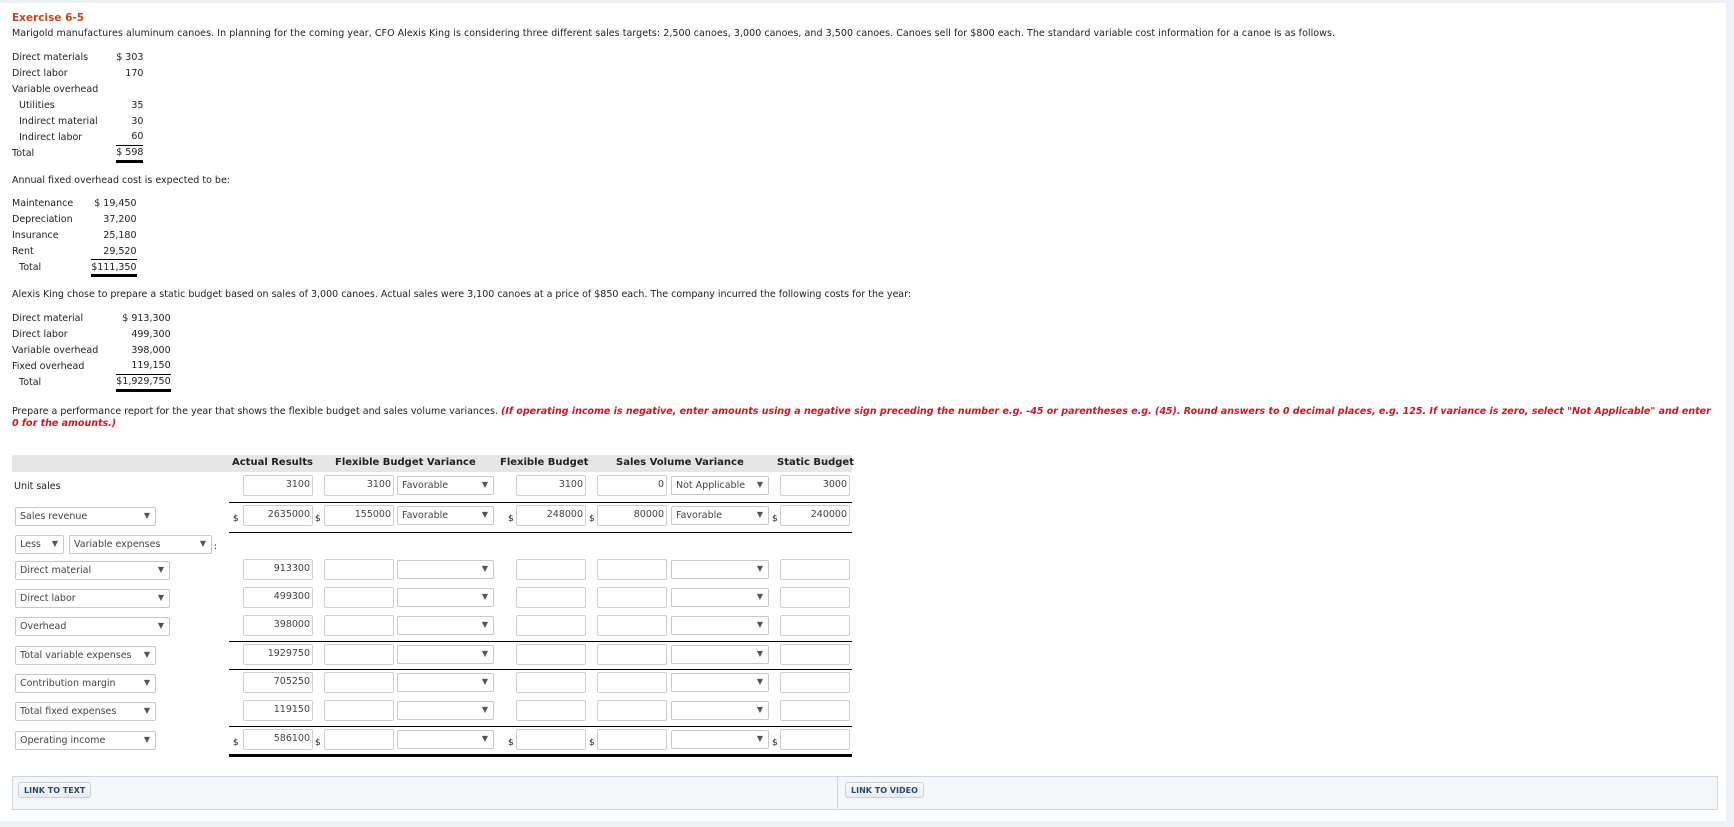 This screenshot has height=827, width=1734. I want to click on link-to-text-button: LINK TO TEXT, so click(55, 790).